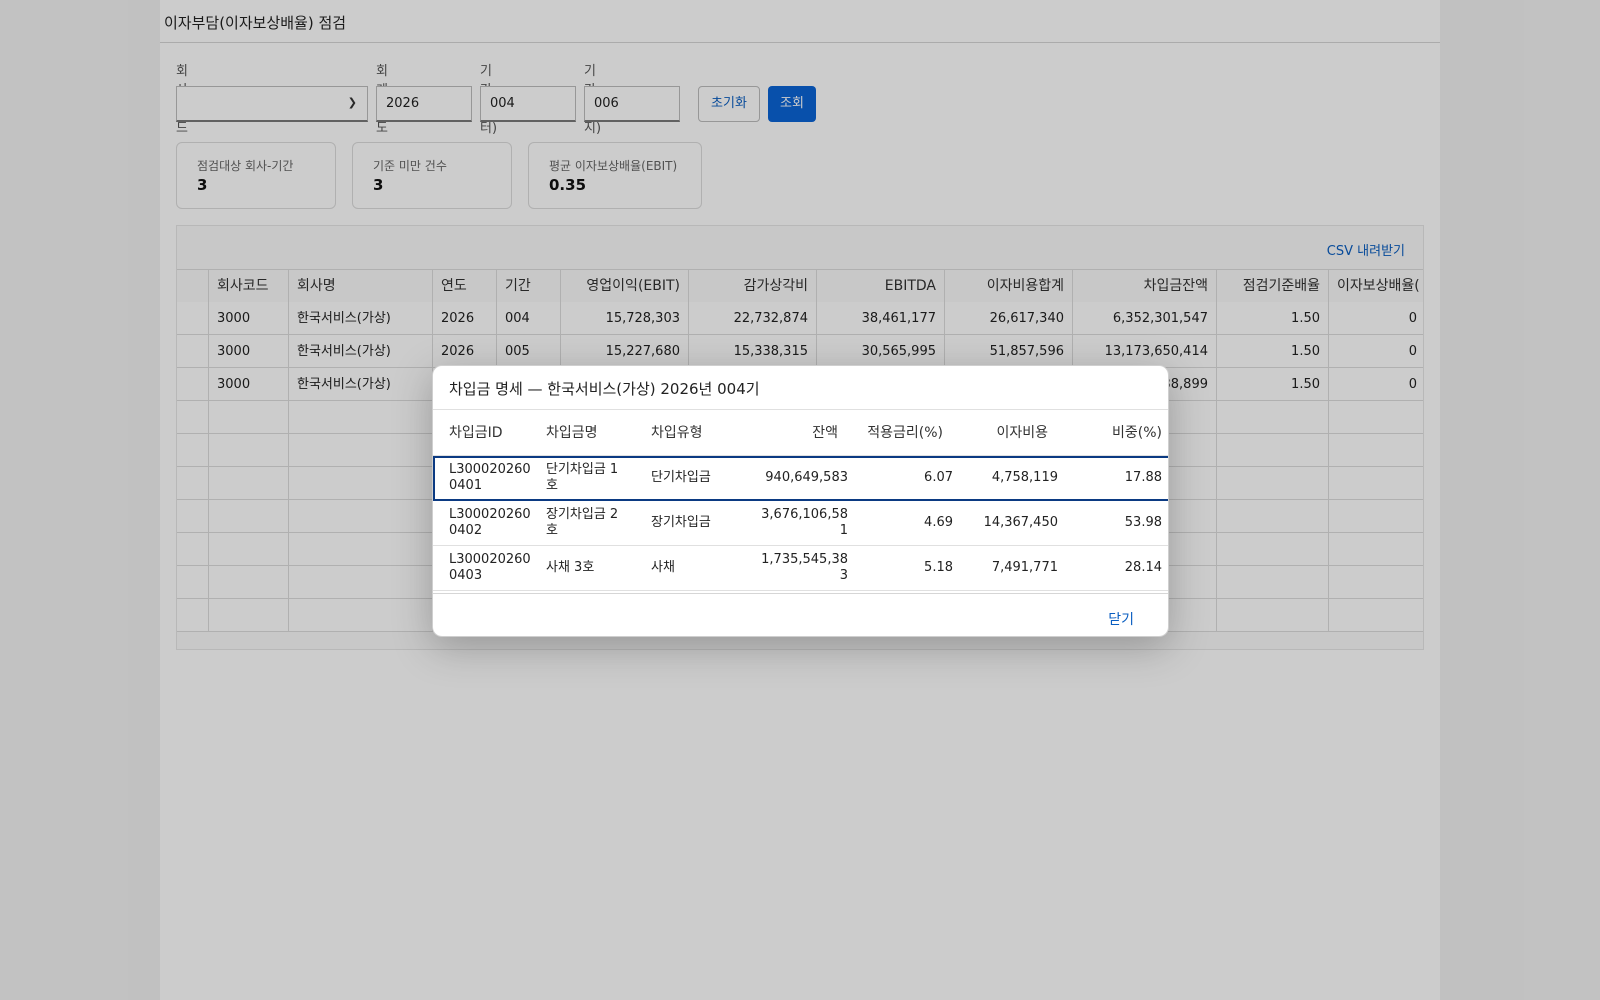 The width and height of the screenshot is (1600, 1000). What do you see at coordinates (677, 433) in the screenshot?
I see `column-header: 차입유형` at bounding box center [677, 433].